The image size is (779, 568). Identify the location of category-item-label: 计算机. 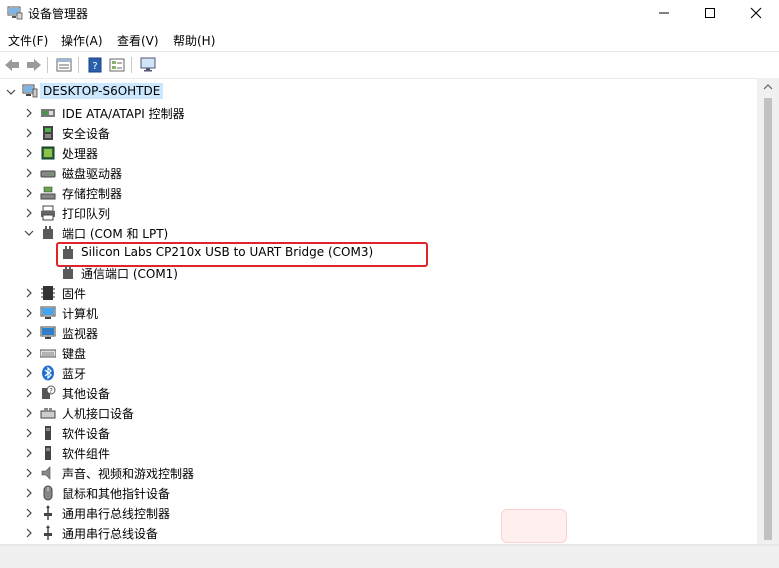
(80, 313).